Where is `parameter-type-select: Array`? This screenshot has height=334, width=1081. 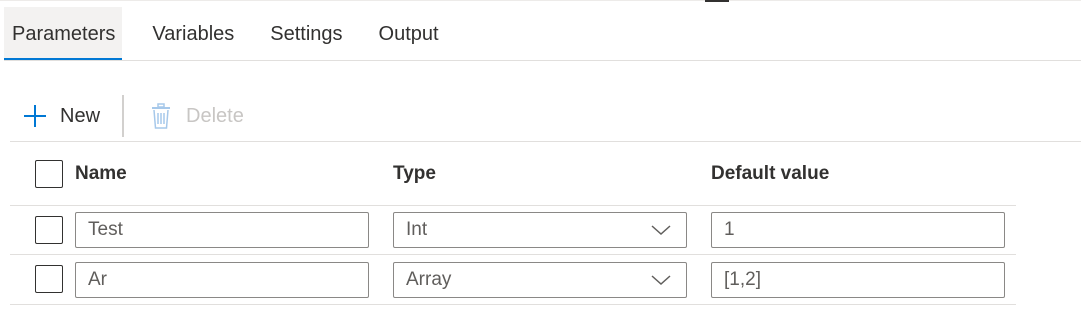
parameter-type-select: Array is located at coordinates (540, 280).